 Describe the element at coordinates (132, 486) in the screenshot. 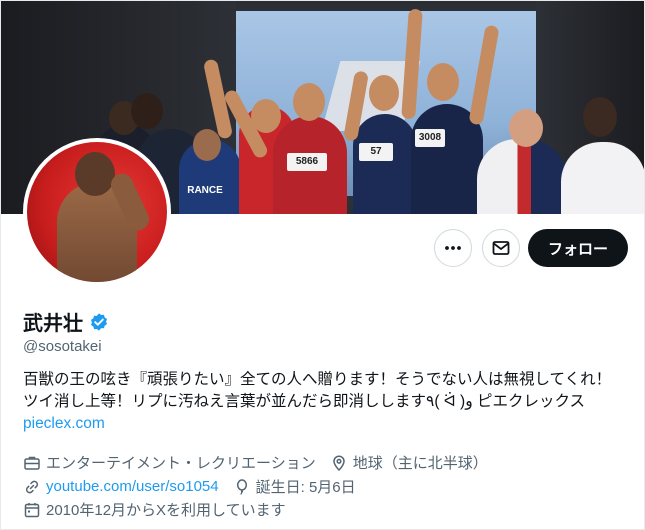

I see `profile-website-link: youtube.com/user/so1054` at that location.